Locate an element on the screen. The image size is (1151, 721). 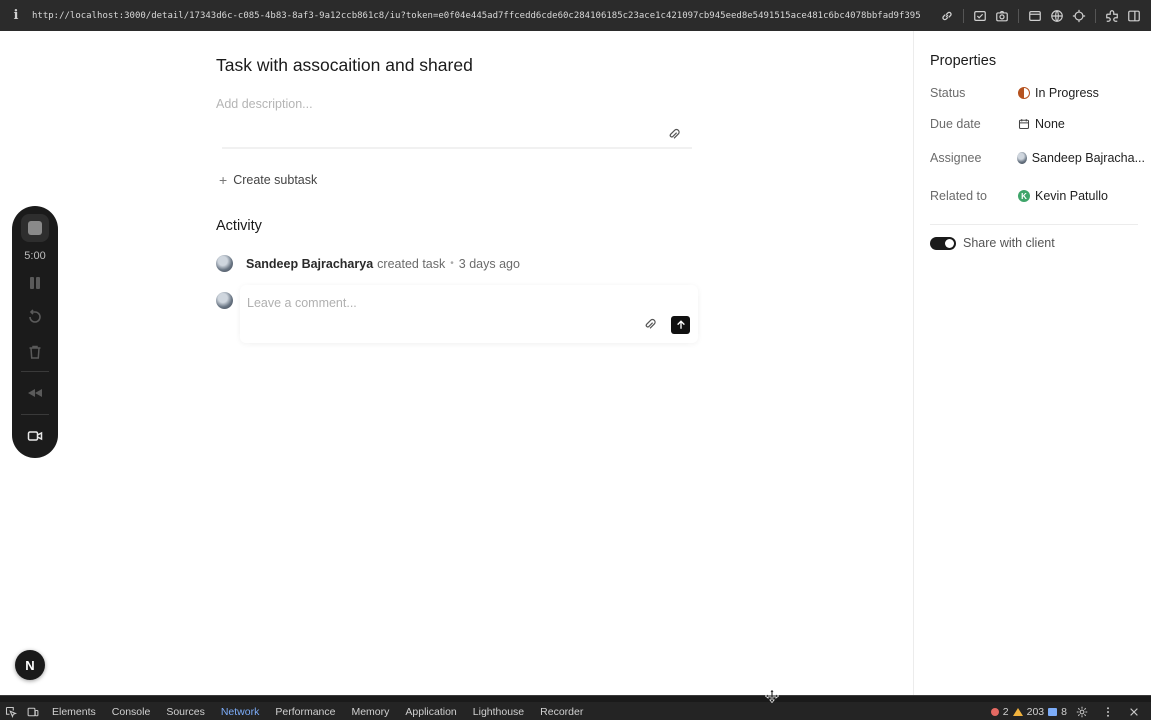
due-date-row: Due date None is located at coordinates (1037, 124).